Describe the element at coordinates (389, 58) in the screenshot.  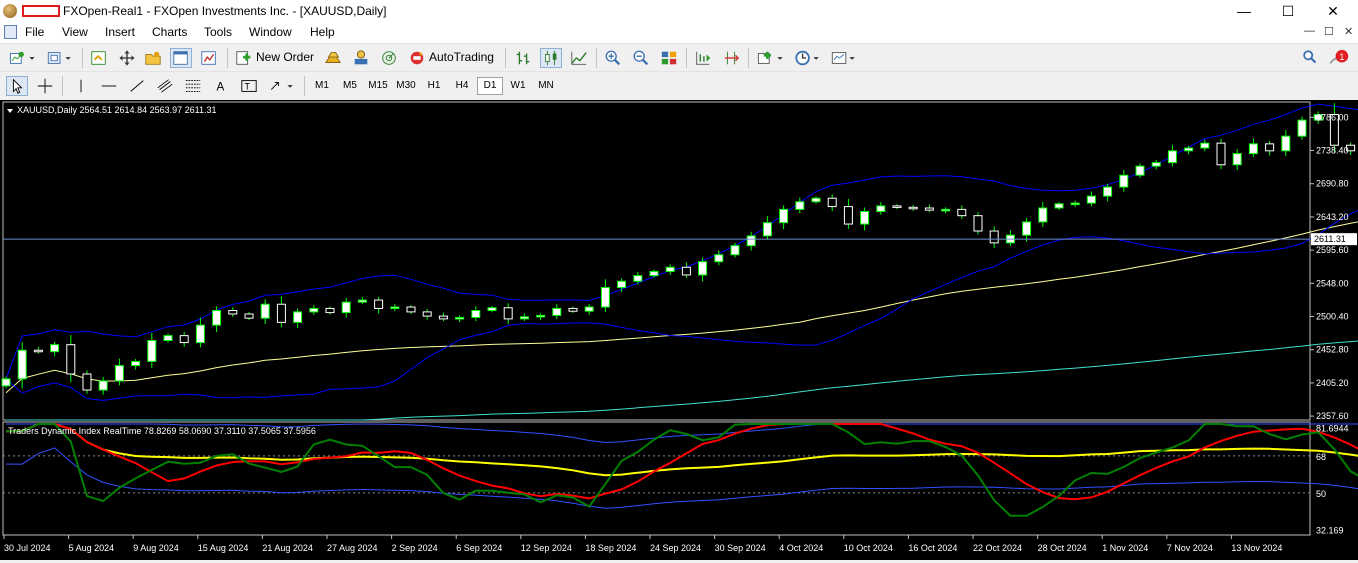
I see `radar-icon` at that location.